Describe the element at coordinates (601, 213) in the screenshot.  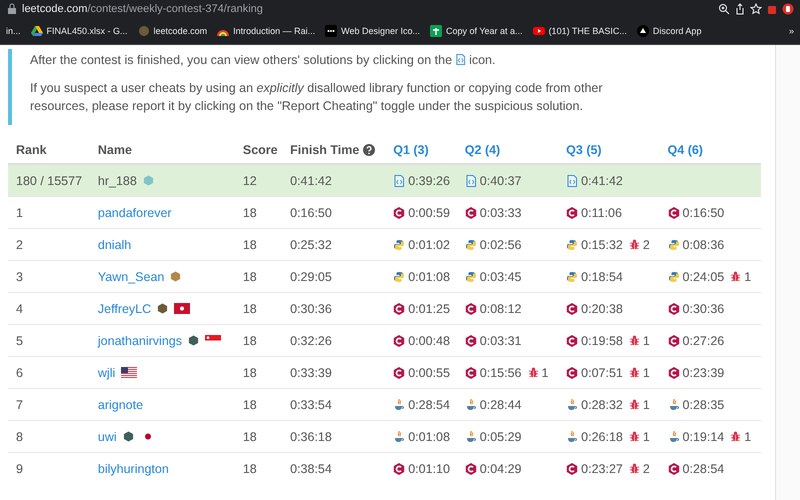
I see `solve-time: 0:11:06` at that location.